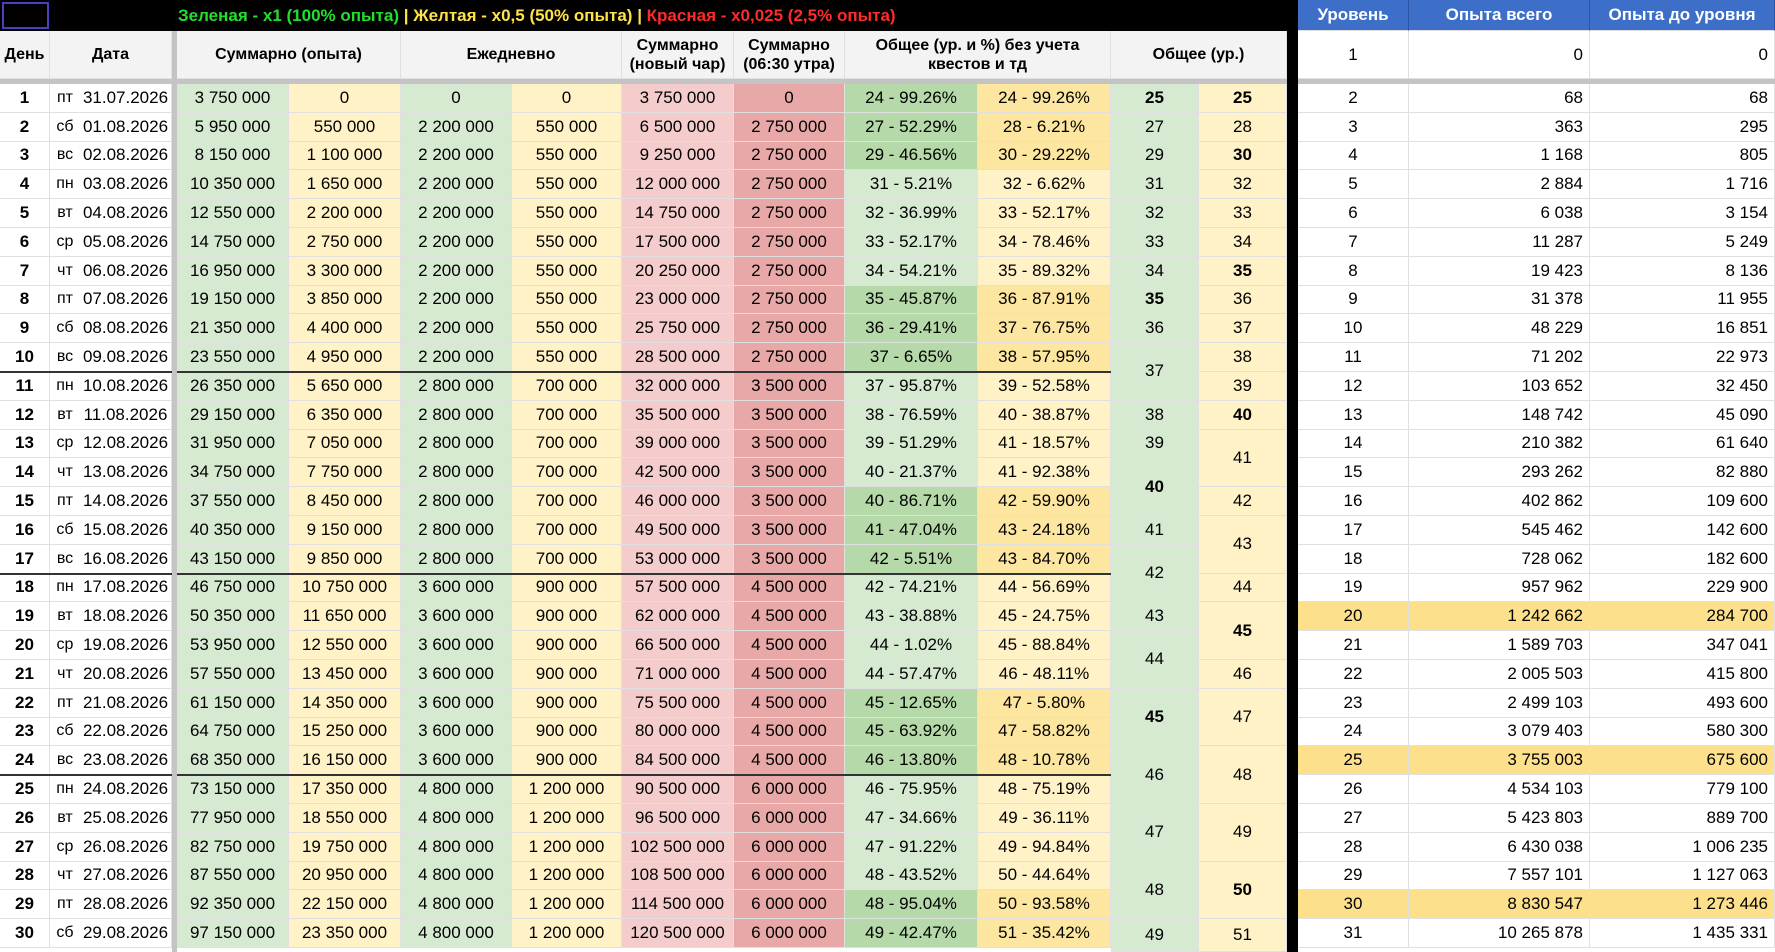  I want to click on overall-pct-yellow-cell: 32 - 6.62%, so click(1044, 185).